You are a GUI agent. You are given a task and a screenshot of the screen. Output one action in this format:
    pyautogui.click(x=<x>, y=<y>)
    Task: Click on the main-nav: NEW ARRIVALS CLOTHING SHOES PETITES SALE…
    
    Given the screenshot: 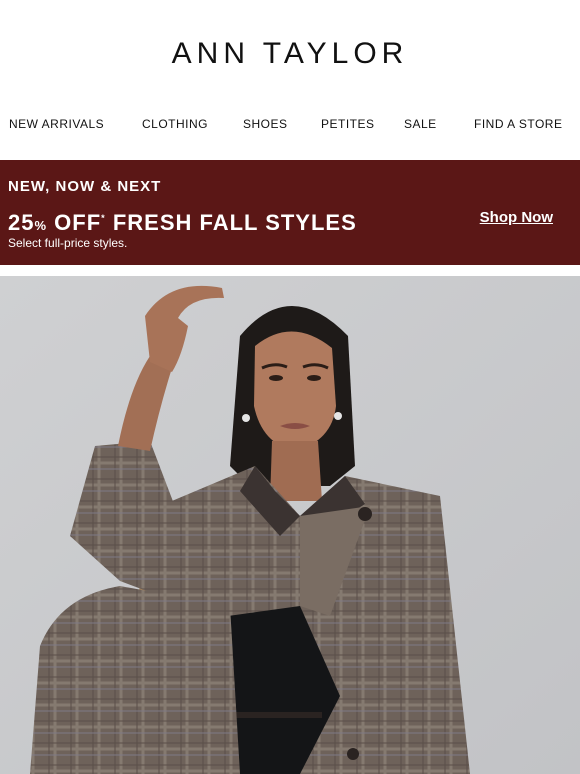 What is the action you would take?
    pyautogui.click(x=290, y=125)
    